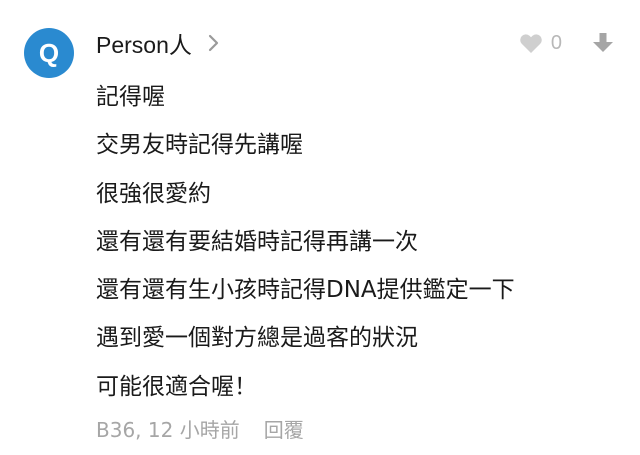 Image resolution: width=640 pixels, height=455 pixels. I want to click on heart-icon, so click(531, 43).